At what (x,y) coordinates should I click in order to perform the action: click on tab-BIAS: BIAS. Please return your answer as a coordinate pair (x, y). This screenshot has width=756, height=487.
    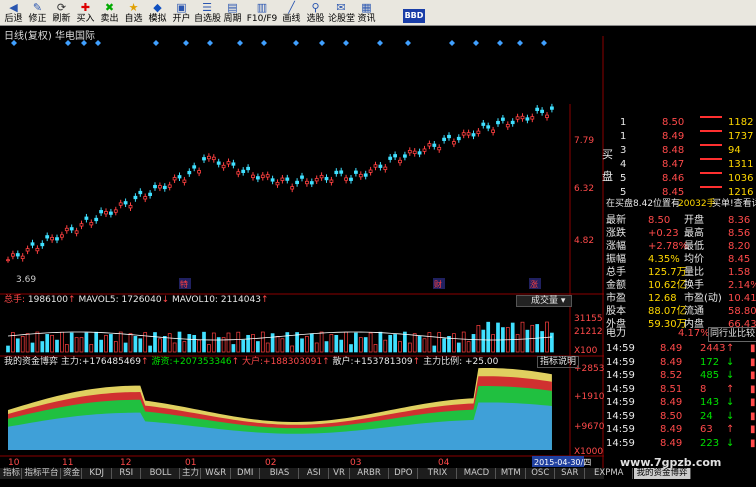
    Looking at the image, I should click on (280, 473).